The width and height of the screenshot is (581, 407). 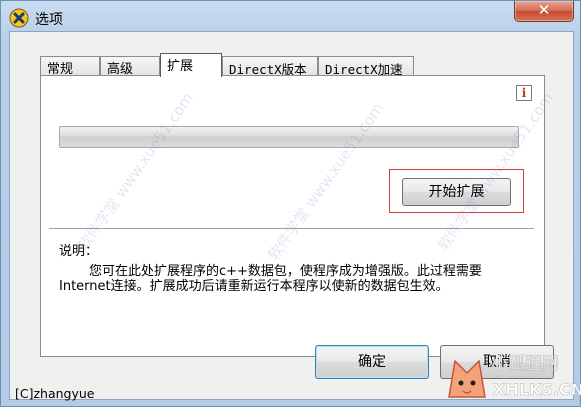 I want to click on title-bar: 选项 ✕, so click(x=290, y=18).